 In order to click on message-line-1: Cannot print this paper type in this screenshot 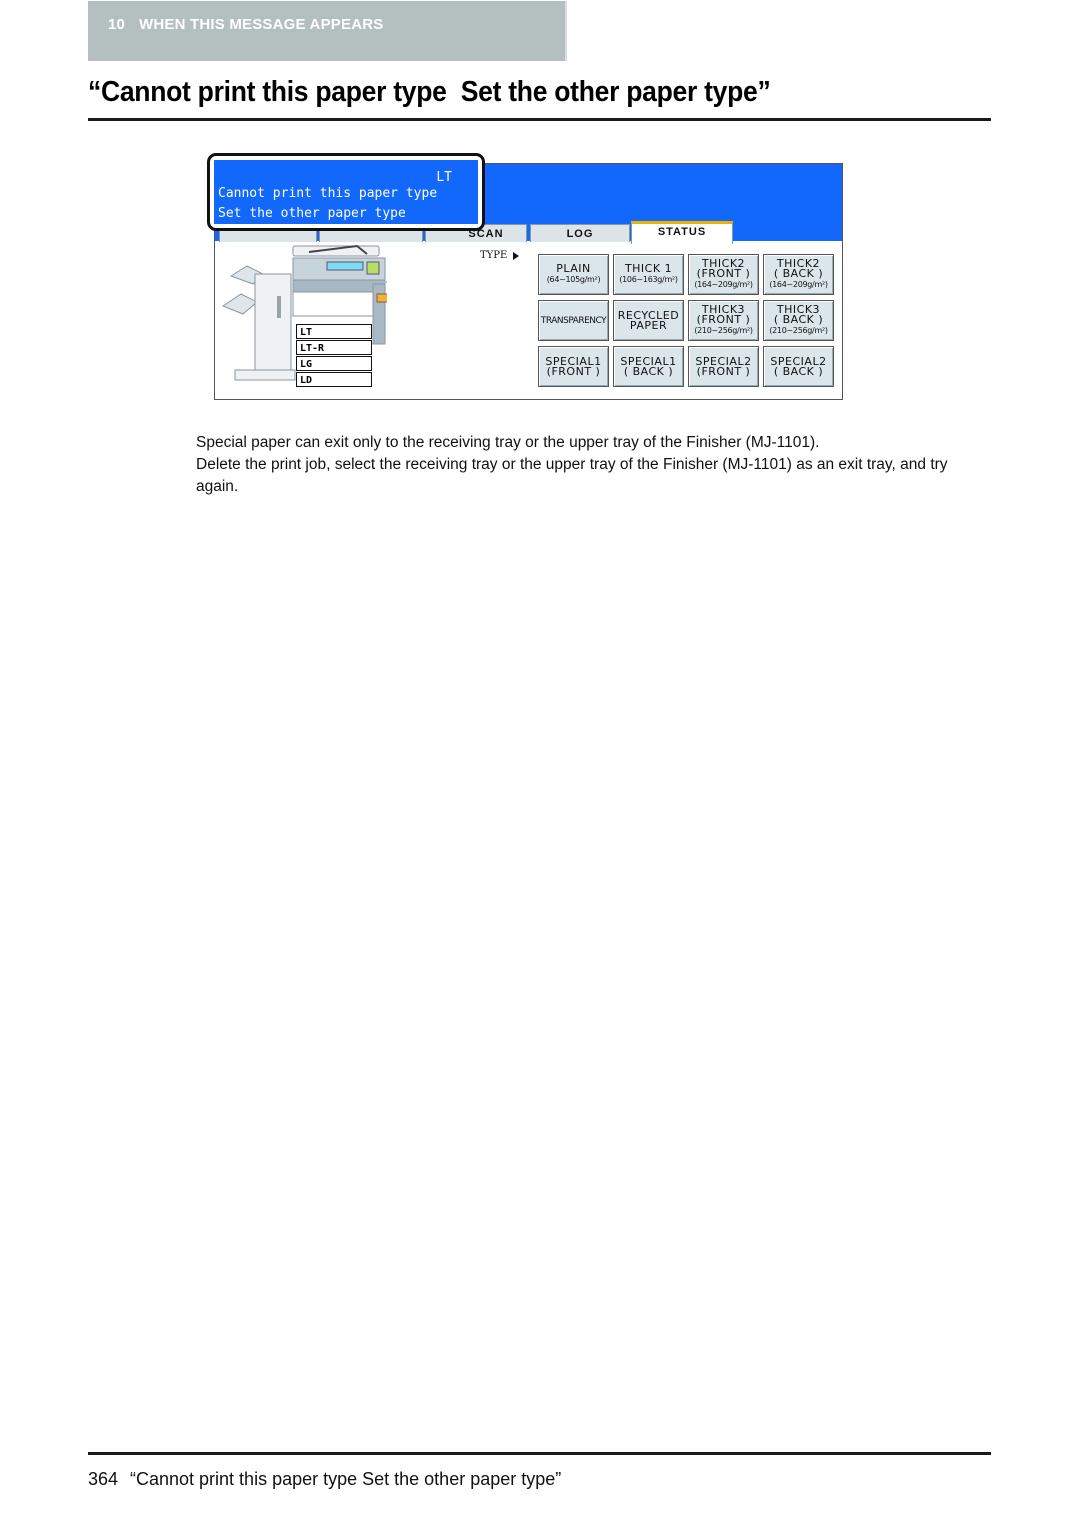, I will do `click(328, 193)`.